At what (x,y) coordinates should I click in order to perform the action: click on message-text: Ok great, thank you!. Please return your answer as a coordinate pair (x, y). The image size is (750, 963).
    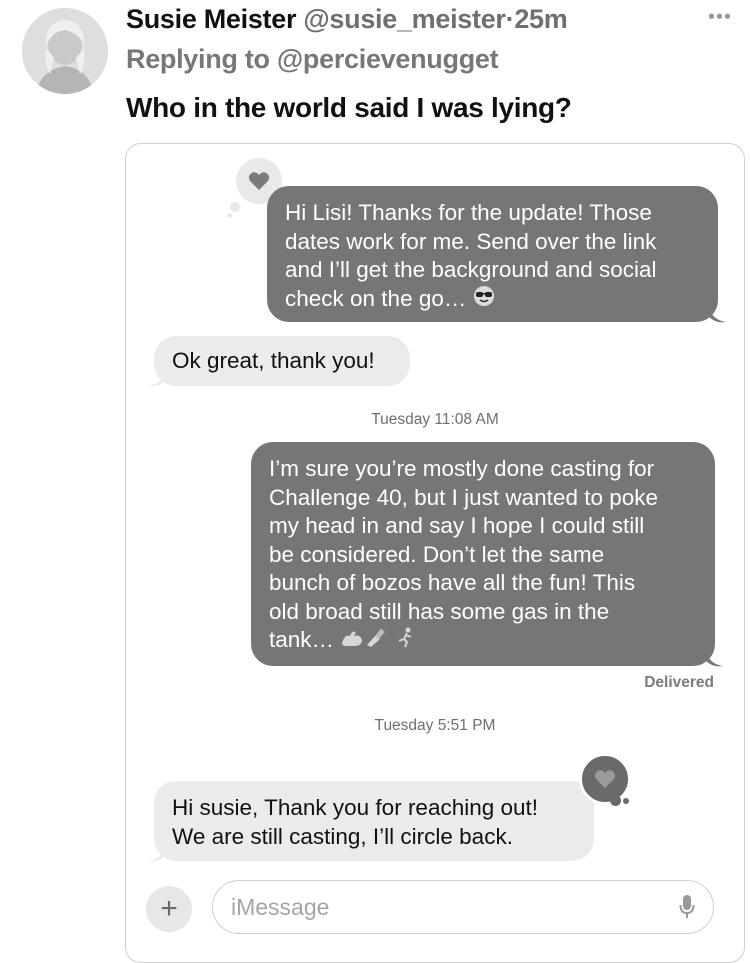
    Looking at the image, I should click on (273, 360).